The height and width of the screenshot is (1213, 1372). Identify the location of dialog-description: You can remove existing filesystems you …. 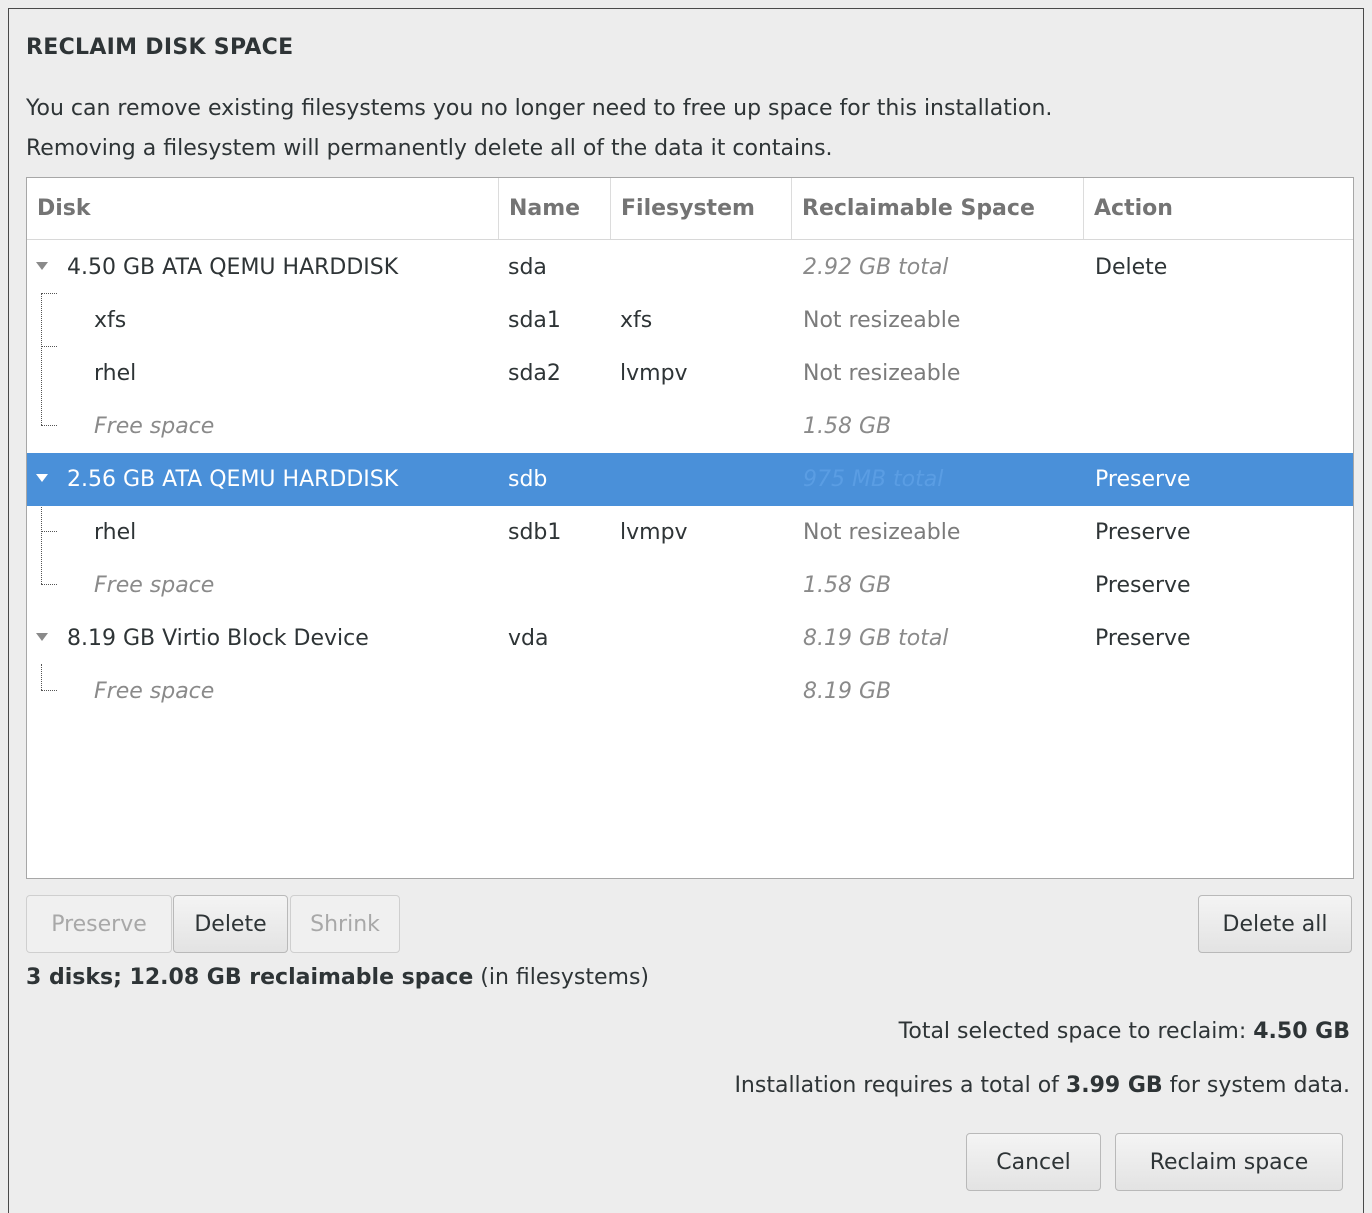
(539, 129).